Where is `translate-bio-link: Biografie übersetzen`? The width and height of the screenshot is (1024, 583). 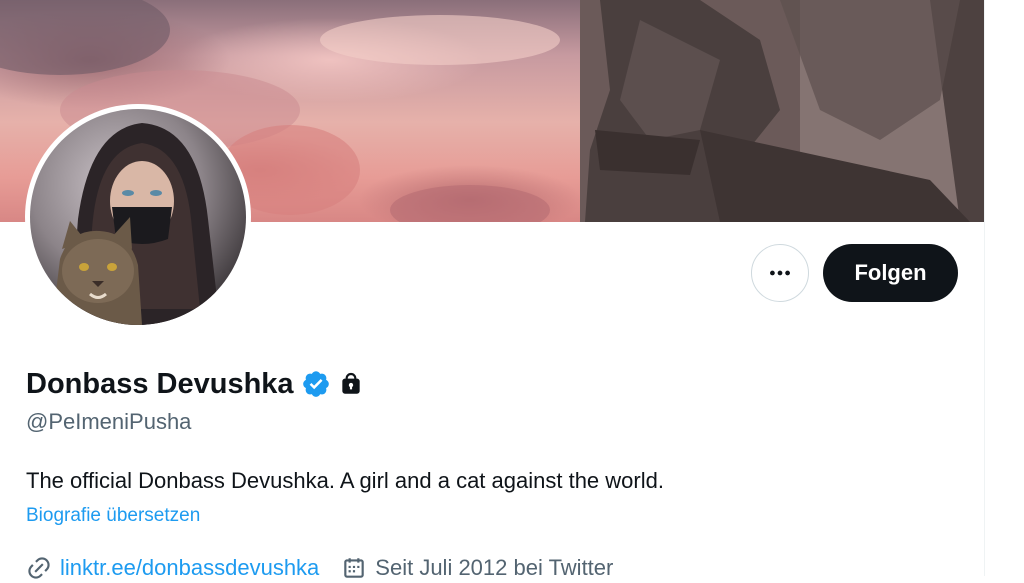 translate-bio-link: Biografie übersetzen is located at coordinates (113, 516).